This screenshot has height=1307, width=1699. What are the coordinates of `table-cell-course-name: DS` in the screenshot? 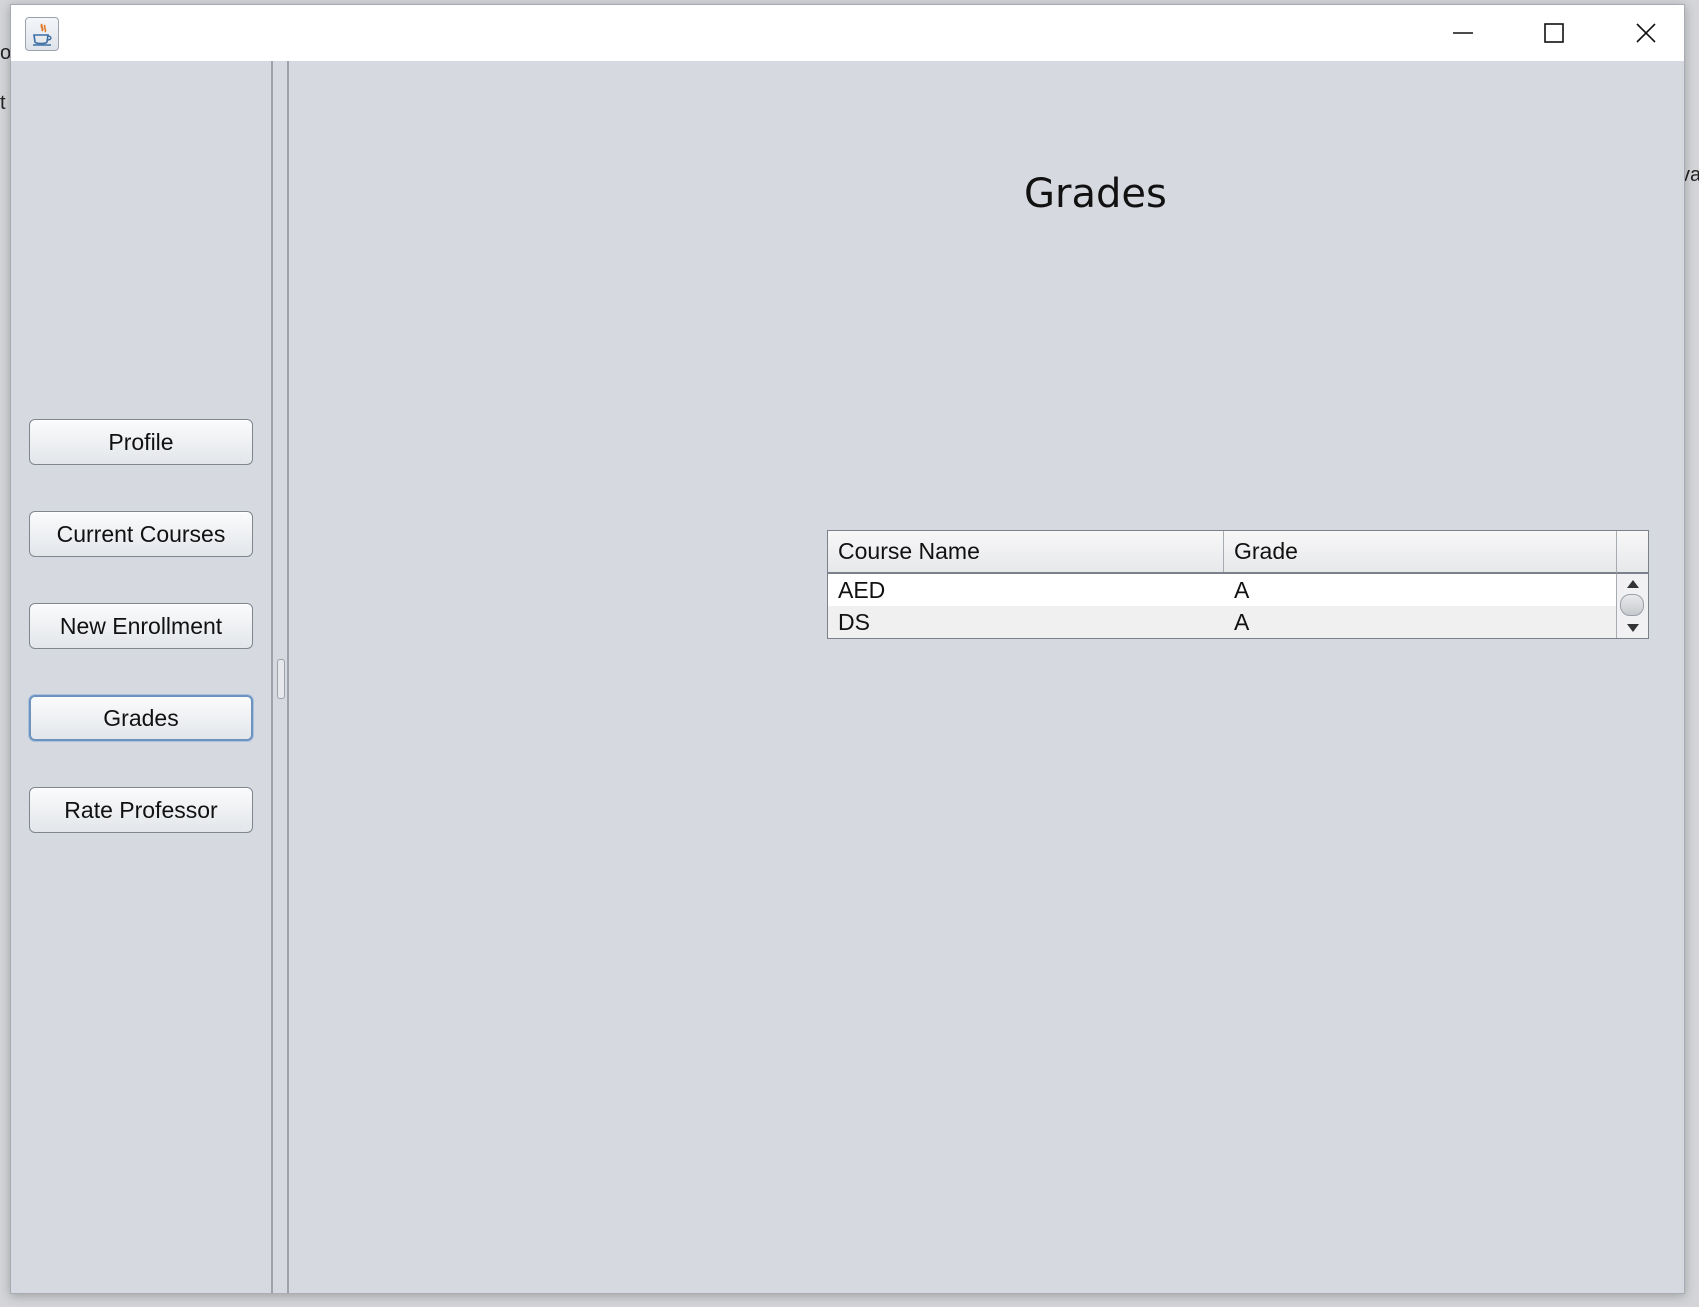 It's located at (1026, 622).